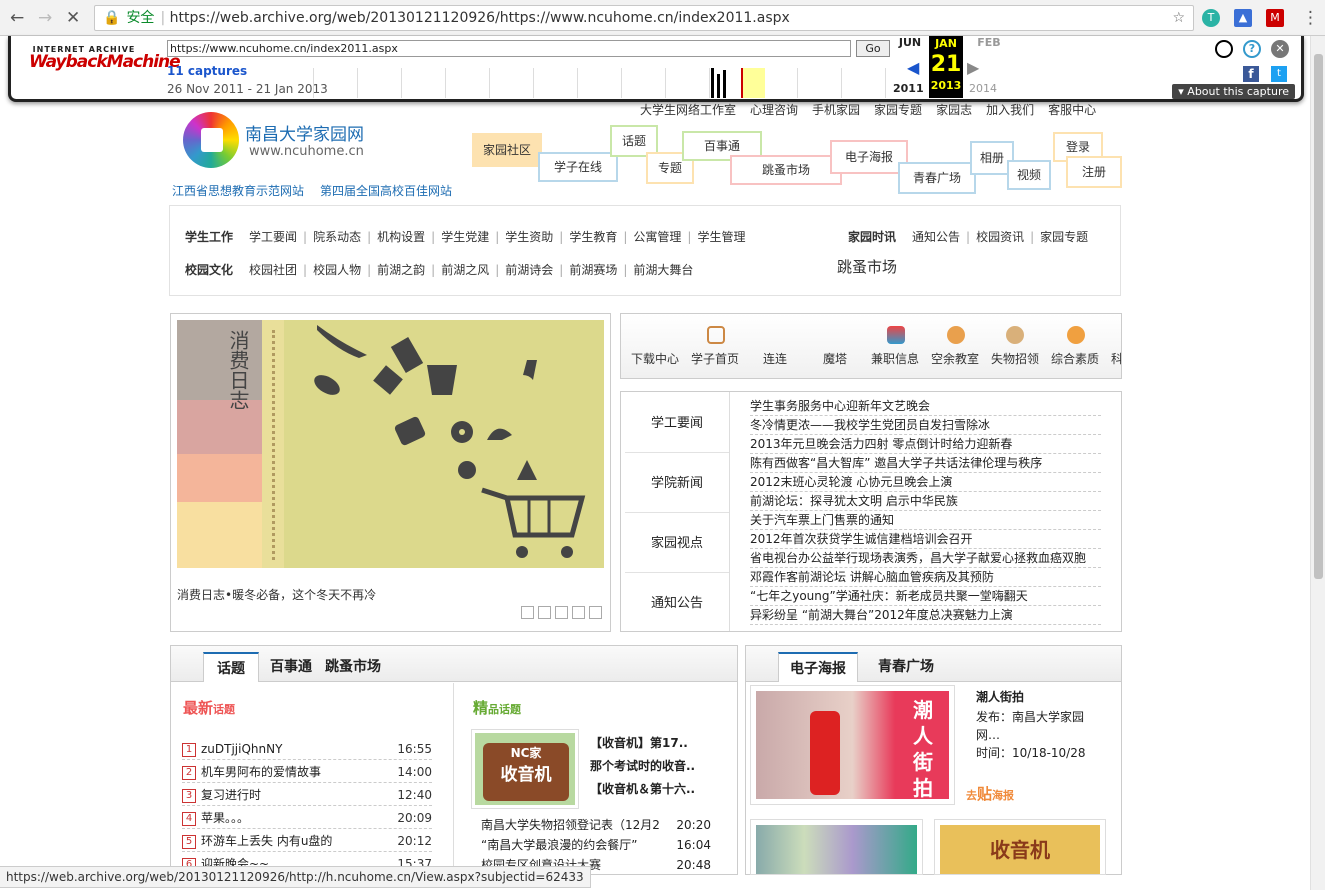  What do you see at coordinates (898, 110) in the screenshot?
I see `top-link: 家园专题` at bounding box center [898, 110].